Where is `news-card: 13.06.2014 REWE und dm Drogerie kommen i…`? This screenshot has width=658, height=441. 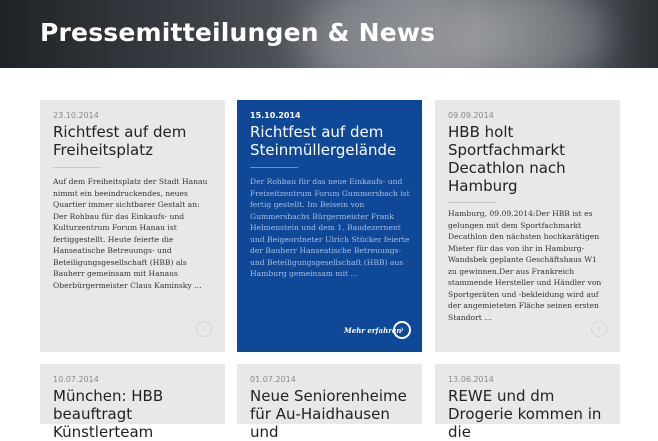 news-card: 13.06.2014 REWE und dm Drogerie kommen i… is located at coordinates (527, 402).